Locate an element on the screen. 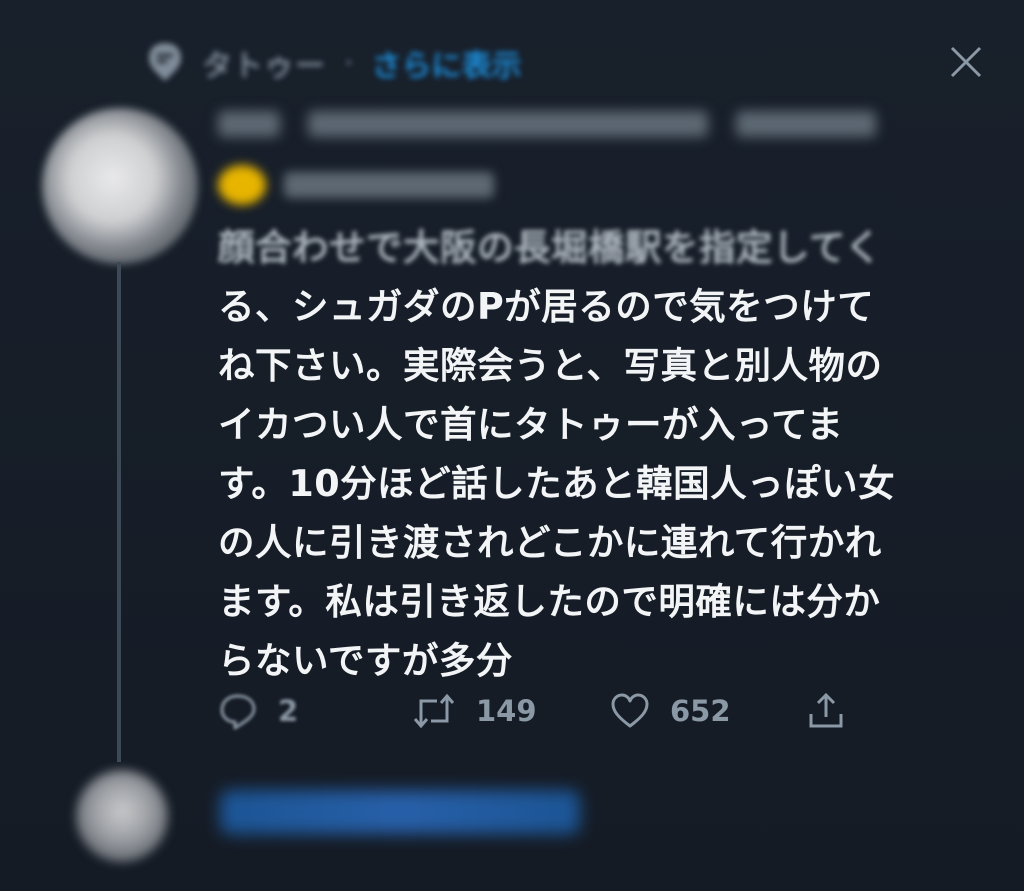  close-icon is located at coordinates (966, 62).